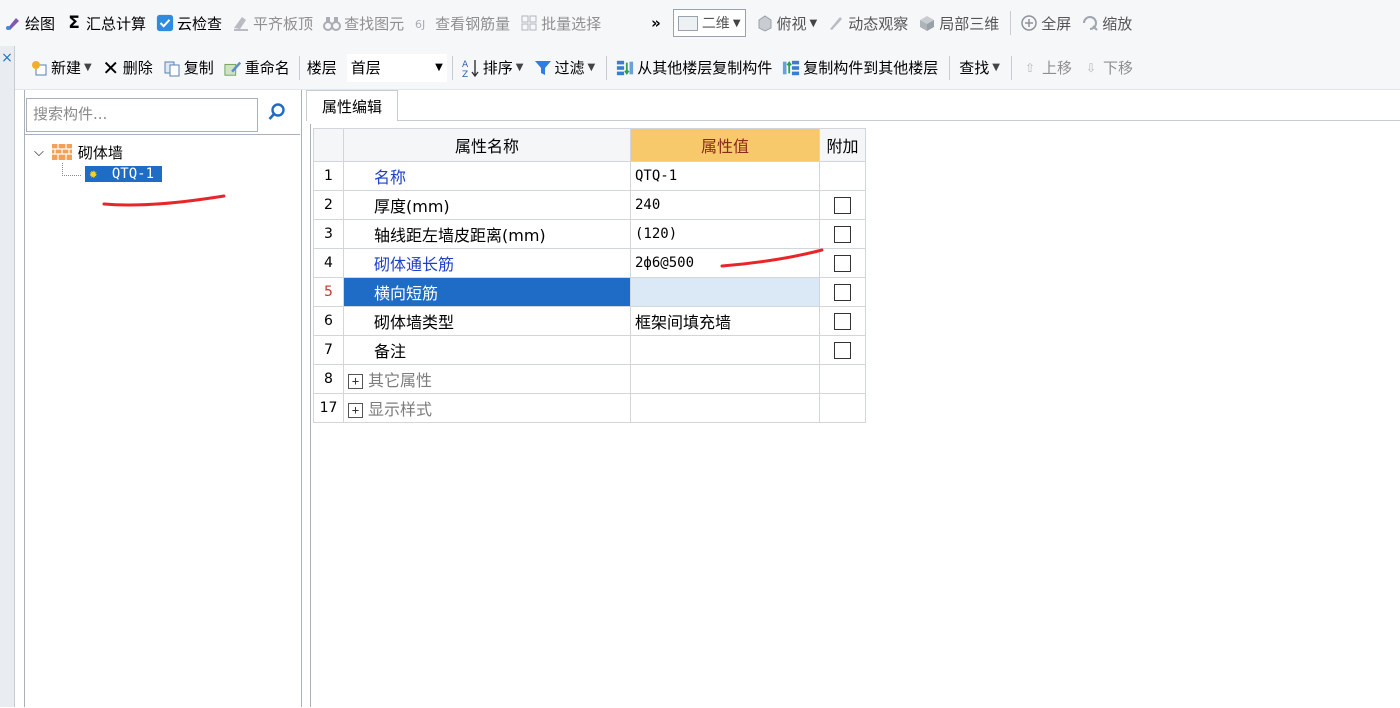 The image size is (1400, 708). Describe the element at coordinates (465, 74) in the screenshot. I see `svg-text: Z` at that location.